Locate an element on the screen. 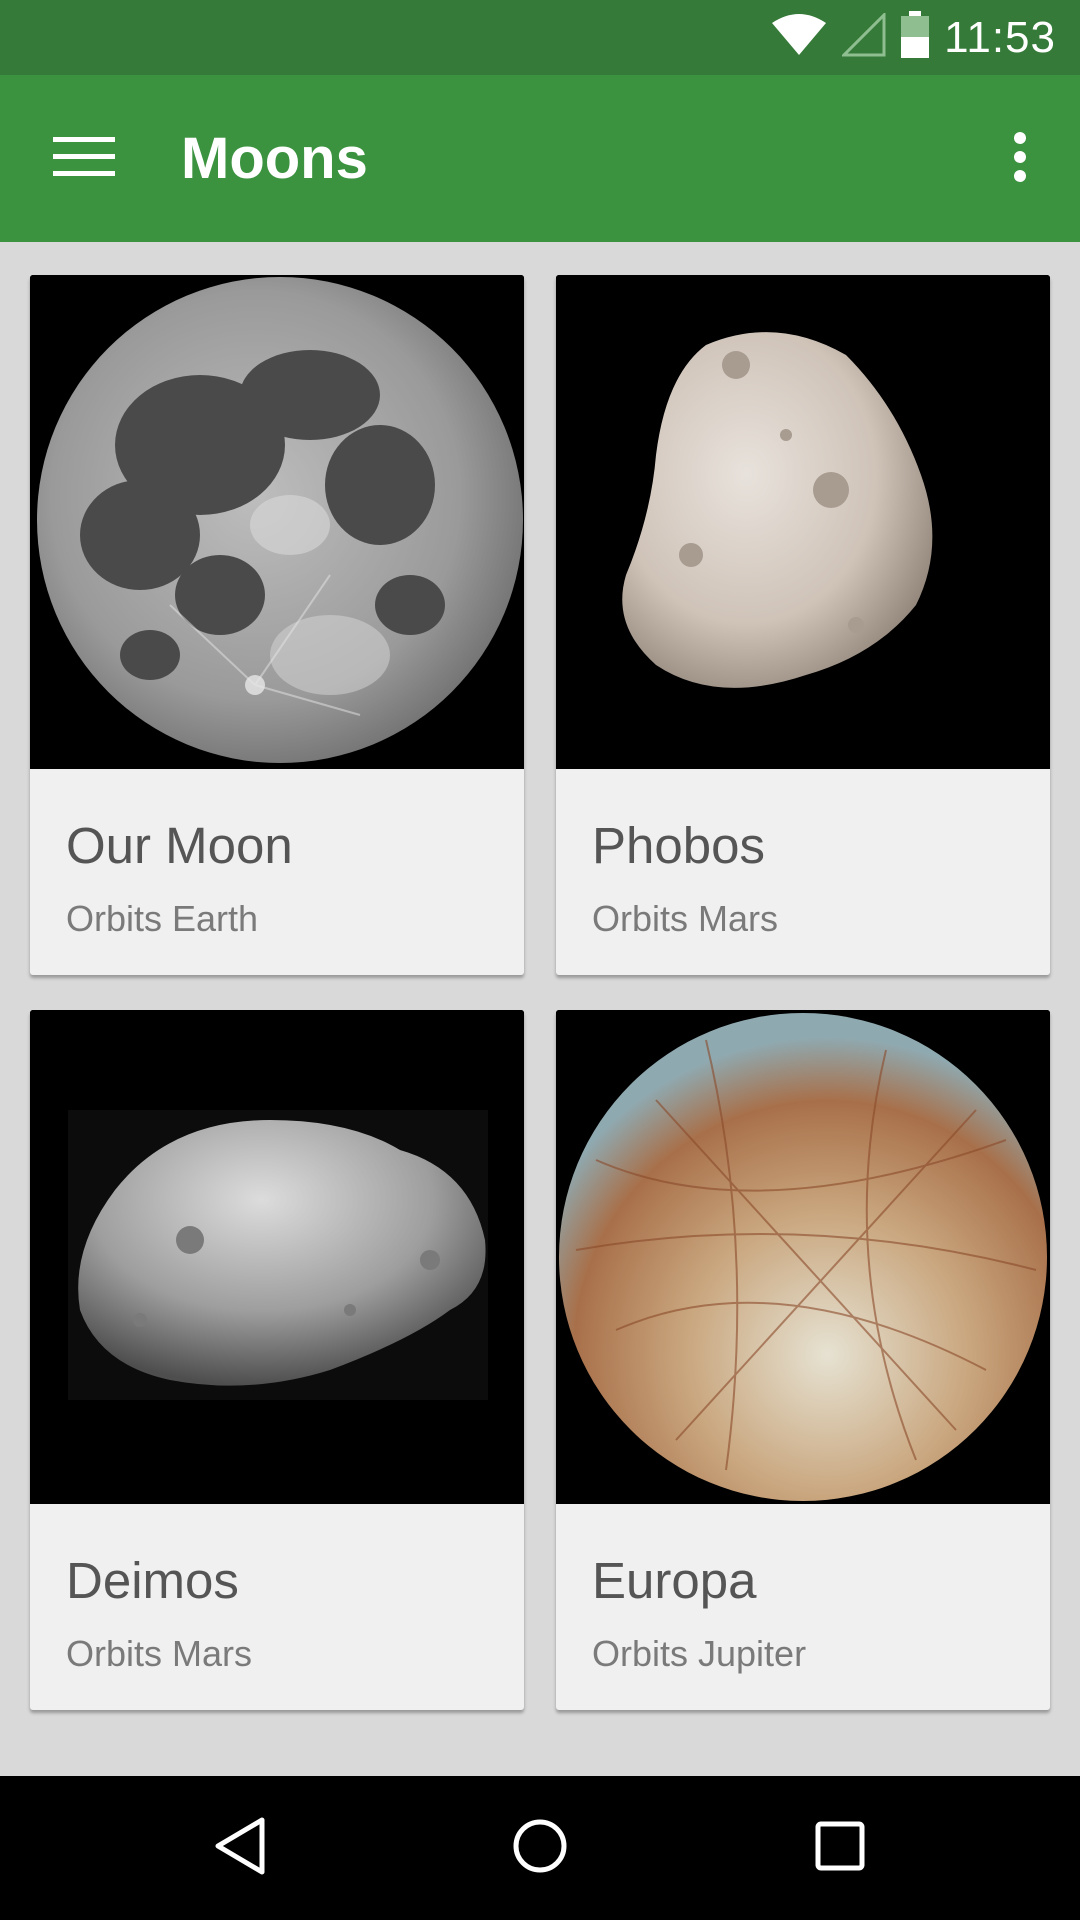  card-title: Europa is located at coordinates (674, 1580).